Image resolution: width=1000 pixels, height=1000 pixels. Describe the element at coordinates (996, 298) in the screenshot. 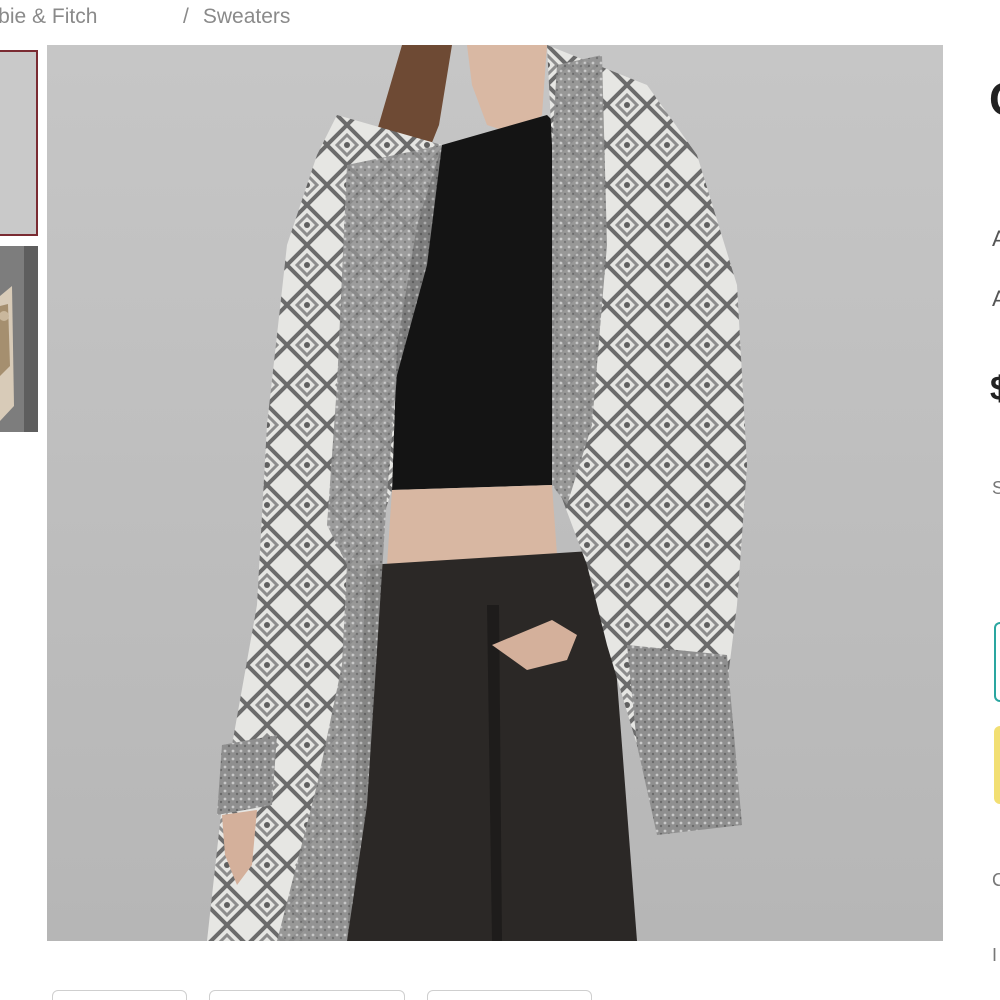

I see `product-meta-fragment-2: A` at that location.